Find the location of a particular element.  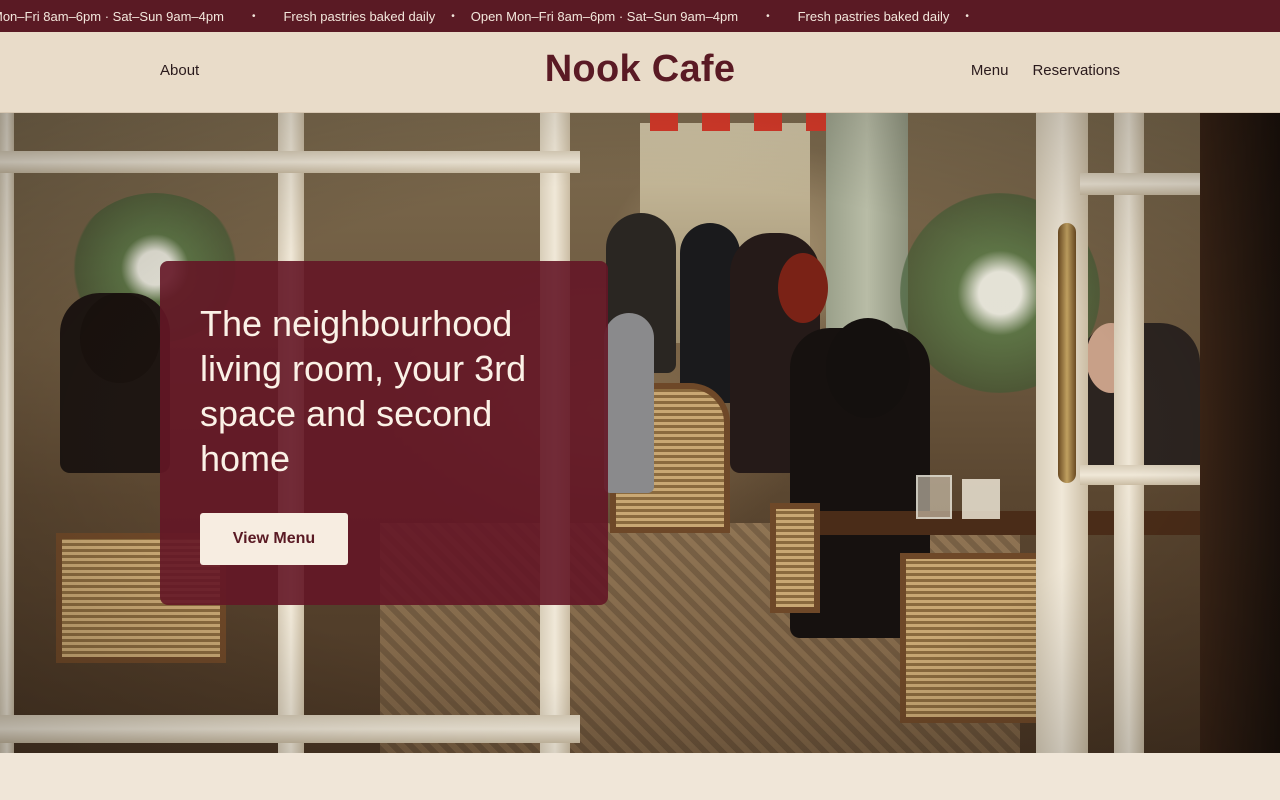

primary-nav: Menu Reservations is located at coordinates (1045, 70).